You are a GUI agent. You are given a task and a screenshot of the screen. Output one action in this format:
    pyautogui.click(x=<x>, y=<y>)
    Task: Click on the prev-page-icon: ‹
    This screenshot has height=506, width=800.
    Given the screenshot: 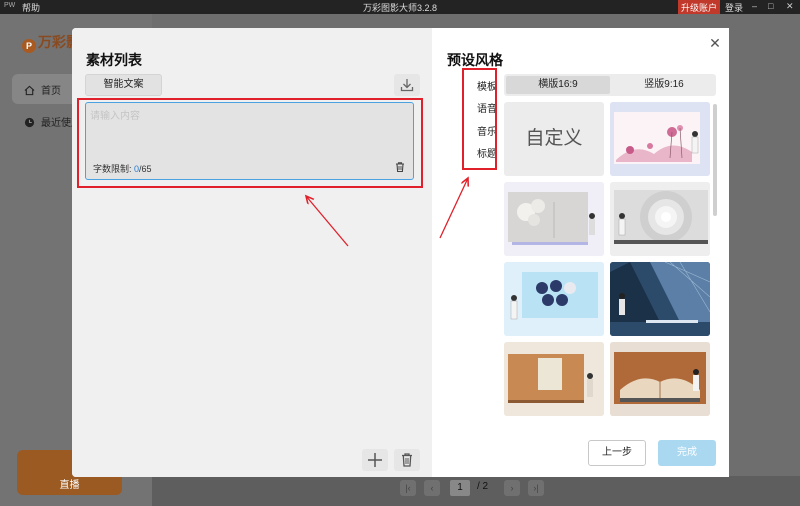 What is the action you would take?
    pyautogui.click(x=432, y=488)
    